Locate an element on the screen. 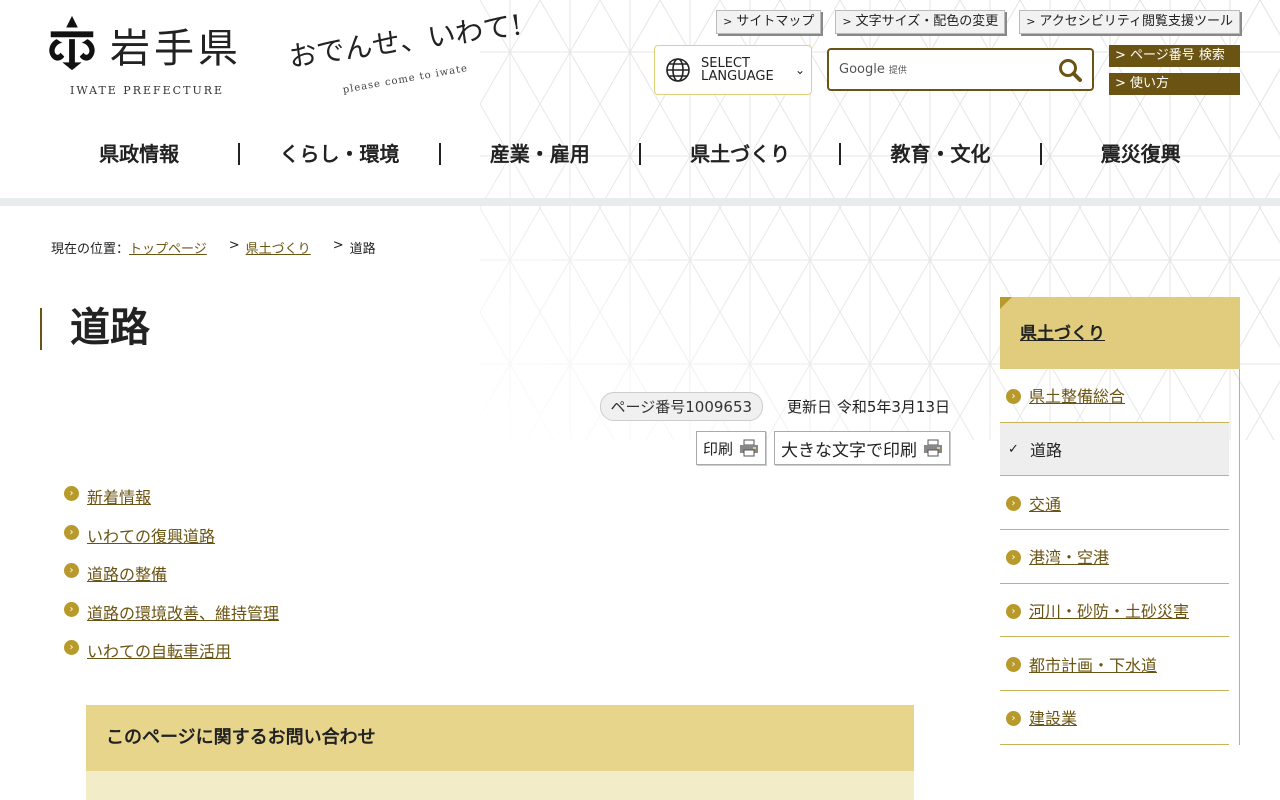 Image resolution: width=1280 pixels, height=800 pixels. side-item-label: 建設業 is located at coordinates (1053, 719).